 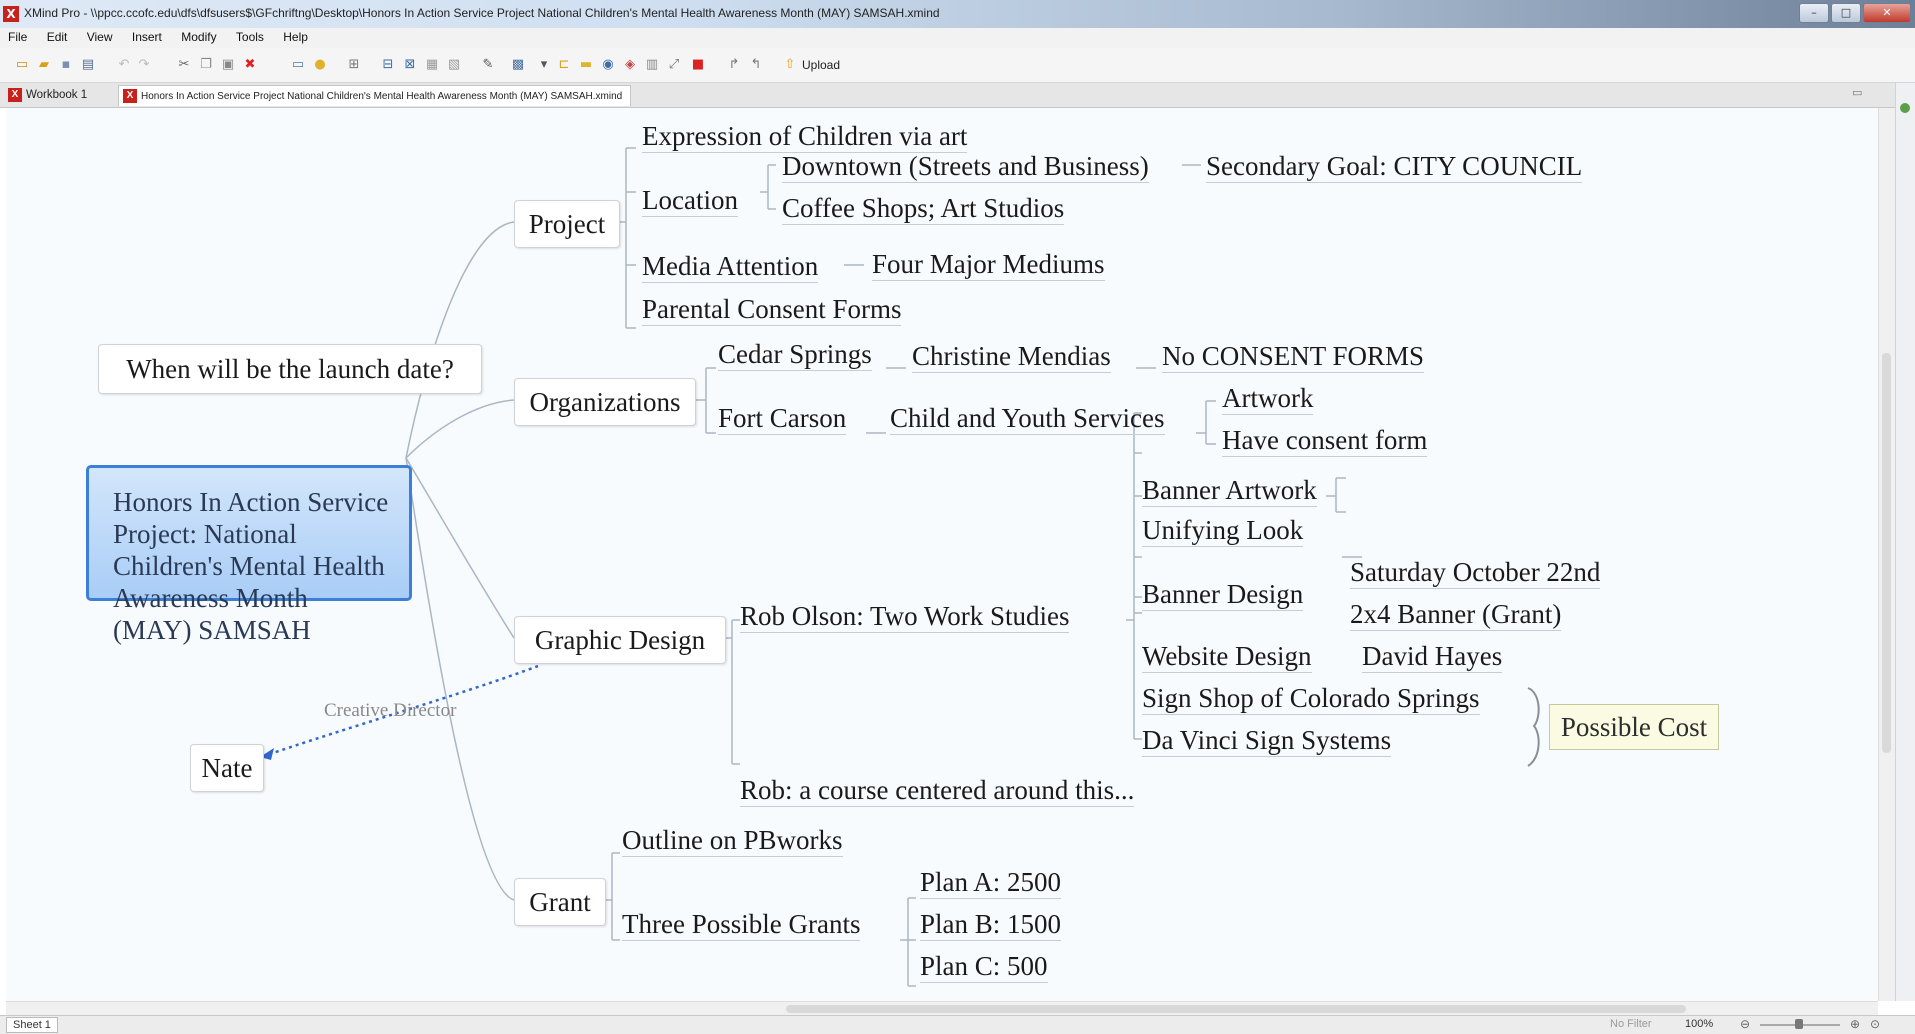 I want to click on floating-topic-launch-date: When will be the launch date?, so click(x=290, y=369).